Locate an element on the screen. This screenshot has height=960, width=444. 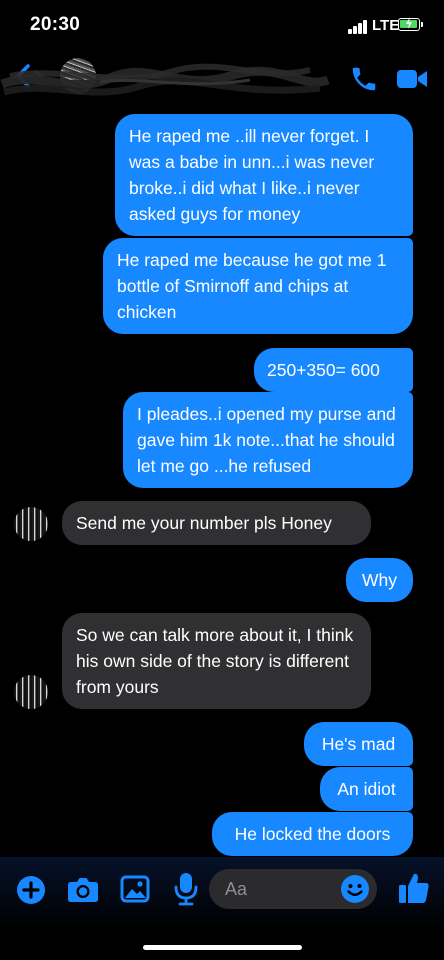
message-bubble-received: Send me your number pls Honey is located at coordinates (216, 523).